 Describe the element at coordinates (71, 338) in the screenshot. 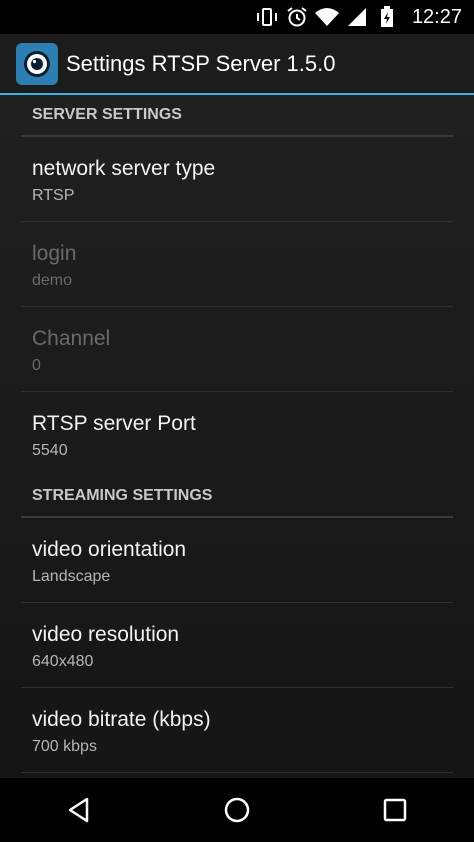

I see `pref-title: Channel` at that location.